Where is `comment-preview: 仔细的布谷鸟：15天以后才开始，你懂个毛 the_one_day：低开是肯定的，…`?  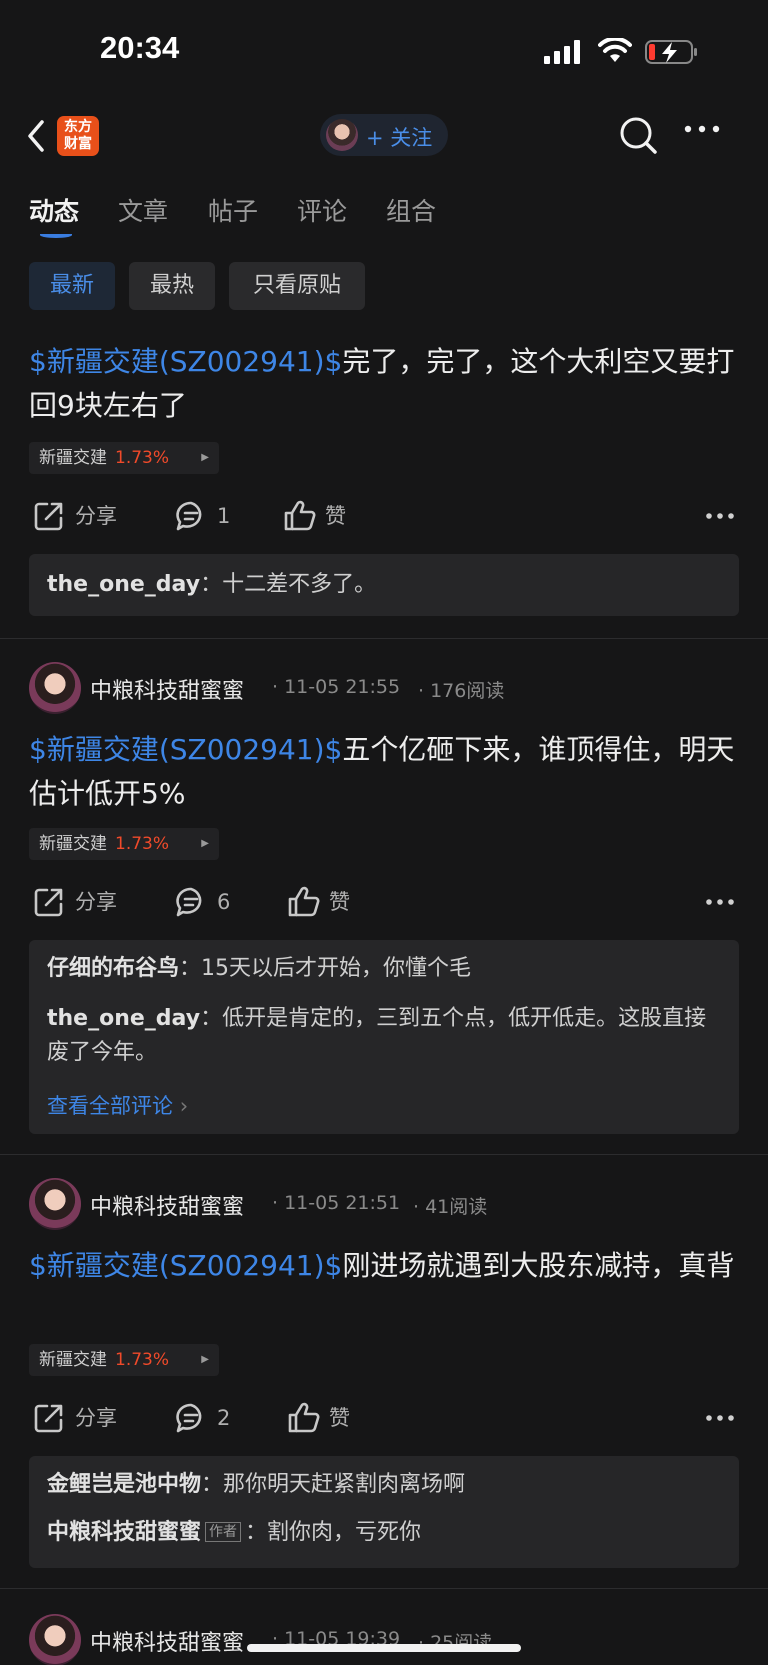
comment-preview: 仔细的布谷鸟：15天以后才开始，你懂个毛 the_one_day：低开是肯定的，… is located at coordinates (384, 1037).